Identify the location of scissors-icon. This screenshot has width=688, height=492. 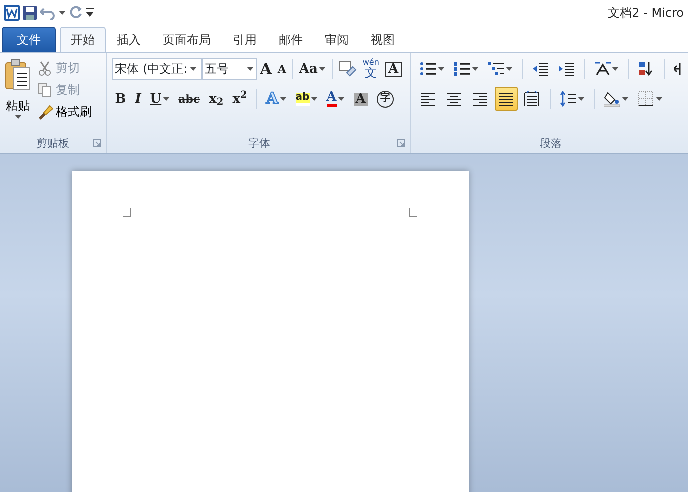
(45, 68).